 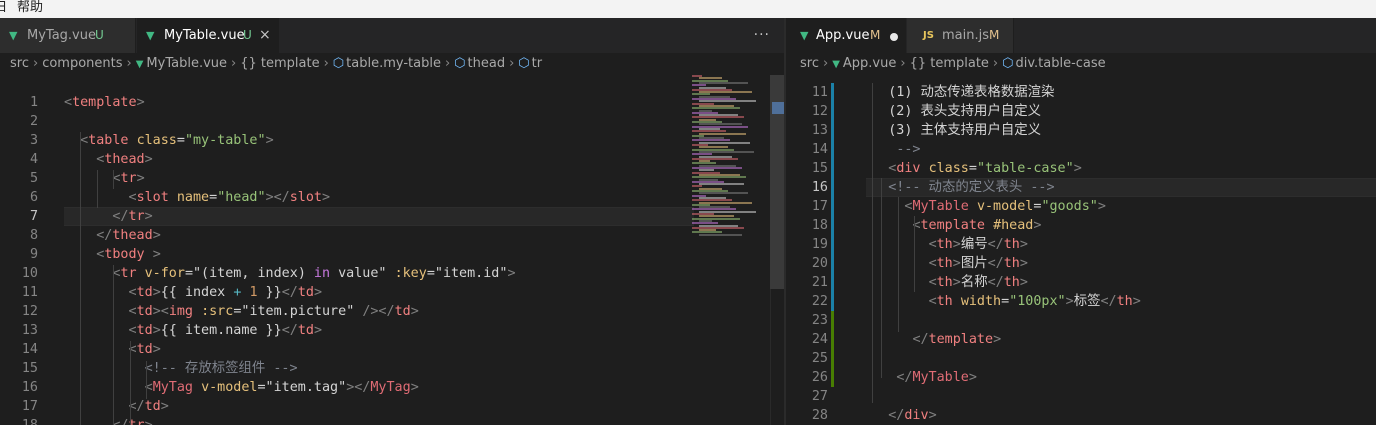 What do you see at coordinates (392, 330) in the screenshot?
I see `code-line: 13 <td>{{ item.name }}</td>` at bounding box center [392, 330].